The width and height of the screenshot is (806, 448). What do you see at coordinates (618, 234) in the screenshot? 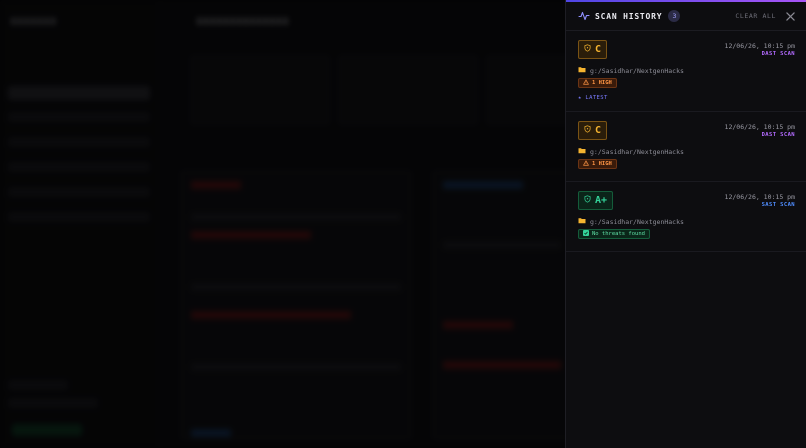
I see `no-threats-text: No threats found` at bounding box center [618, 234].